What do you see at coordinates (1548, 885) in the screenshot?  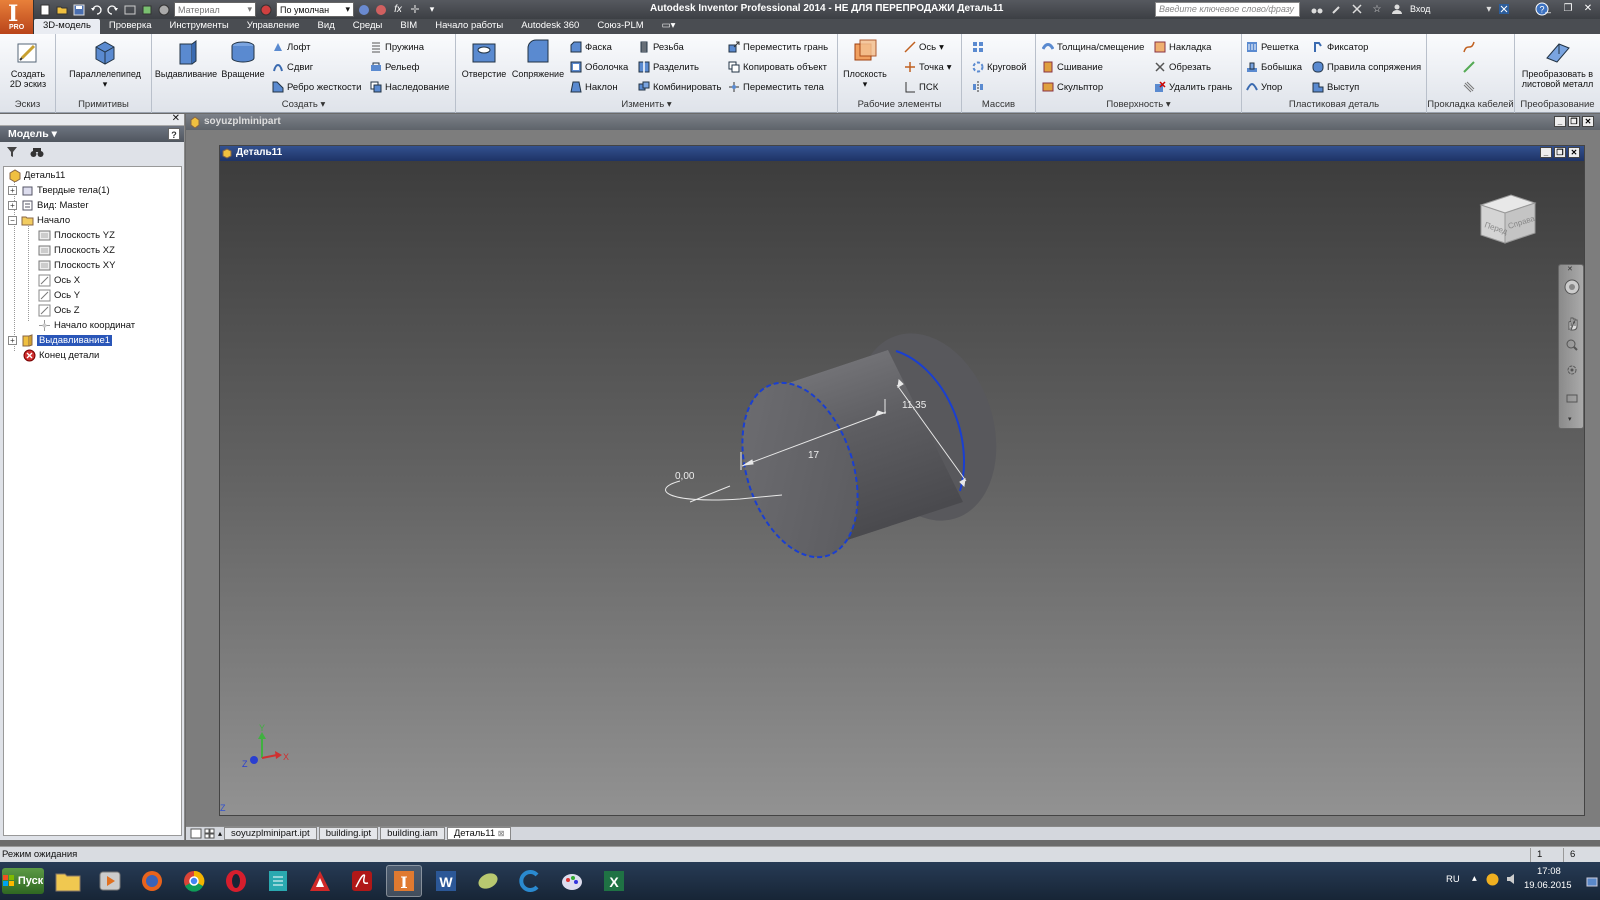 I see `clock-date: 19.06.2015` at bounding box center [1548, 885].